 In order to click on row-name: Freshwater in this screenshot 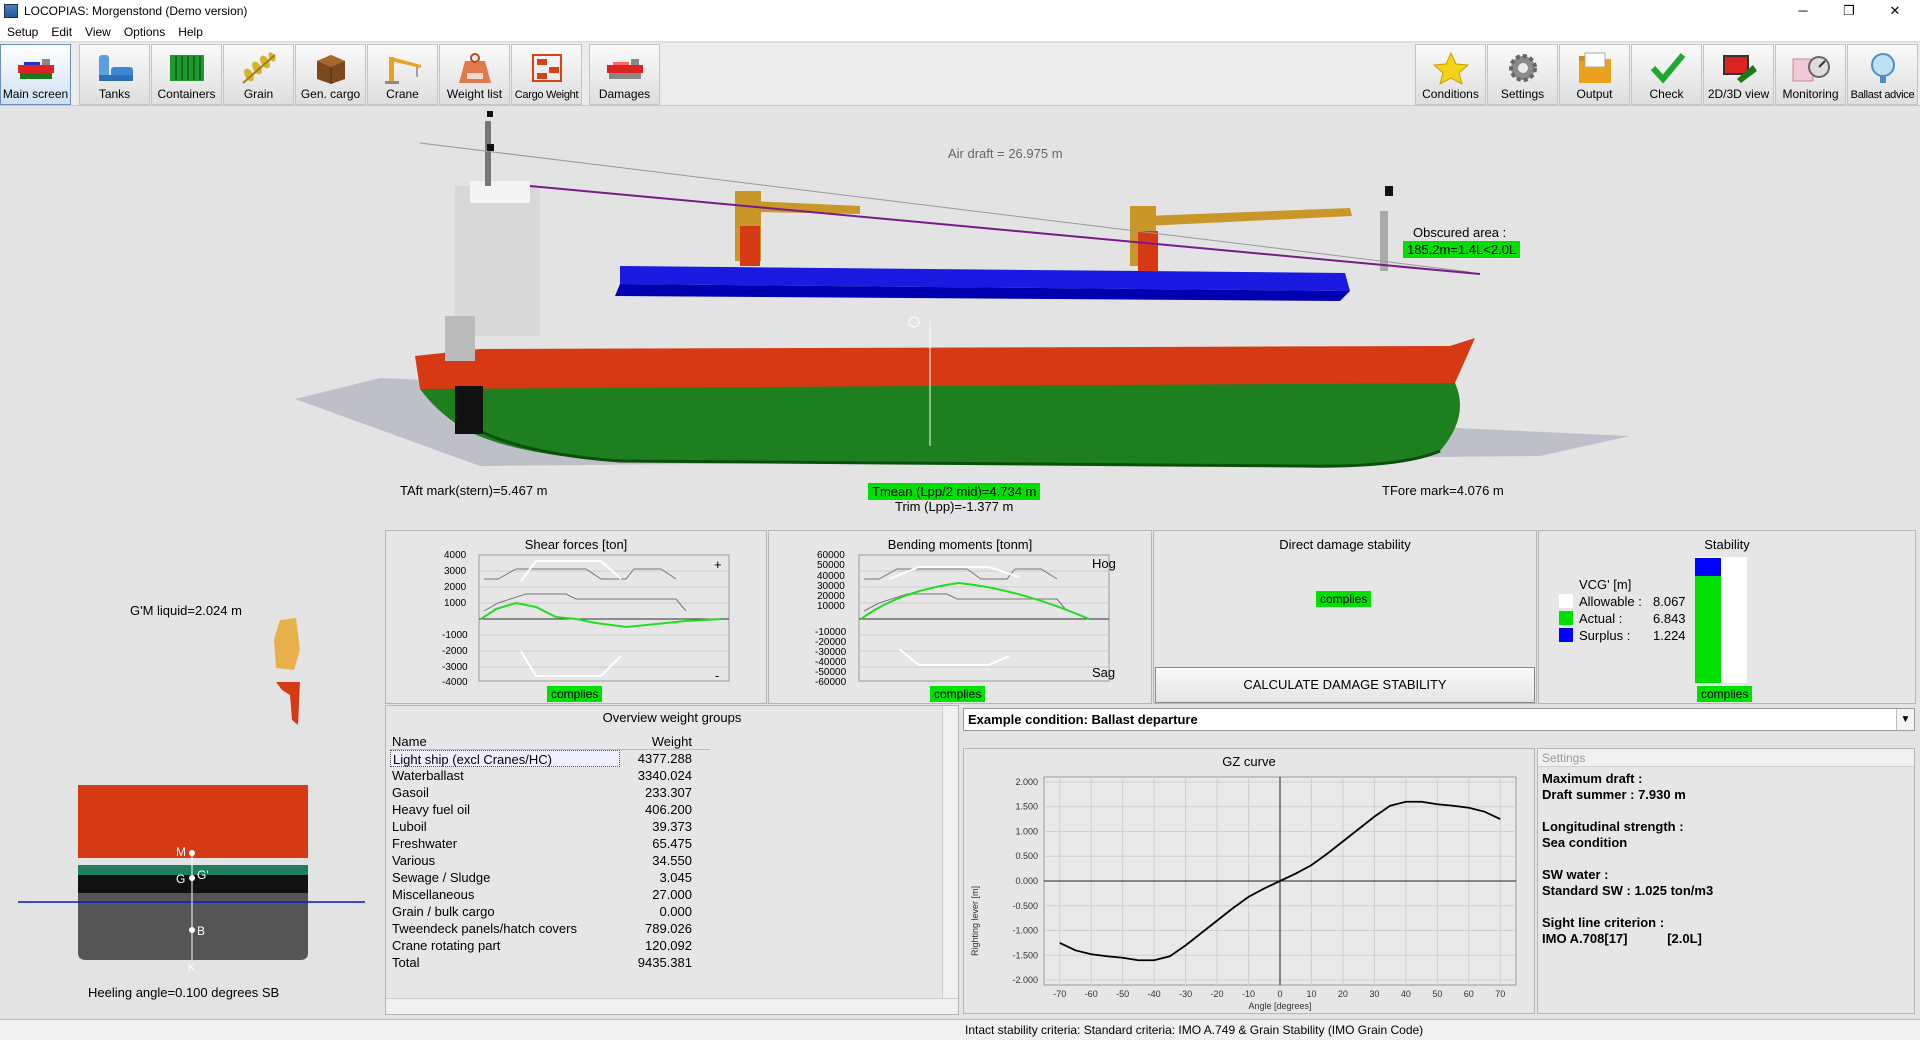, I will do `click(425, 843)`.